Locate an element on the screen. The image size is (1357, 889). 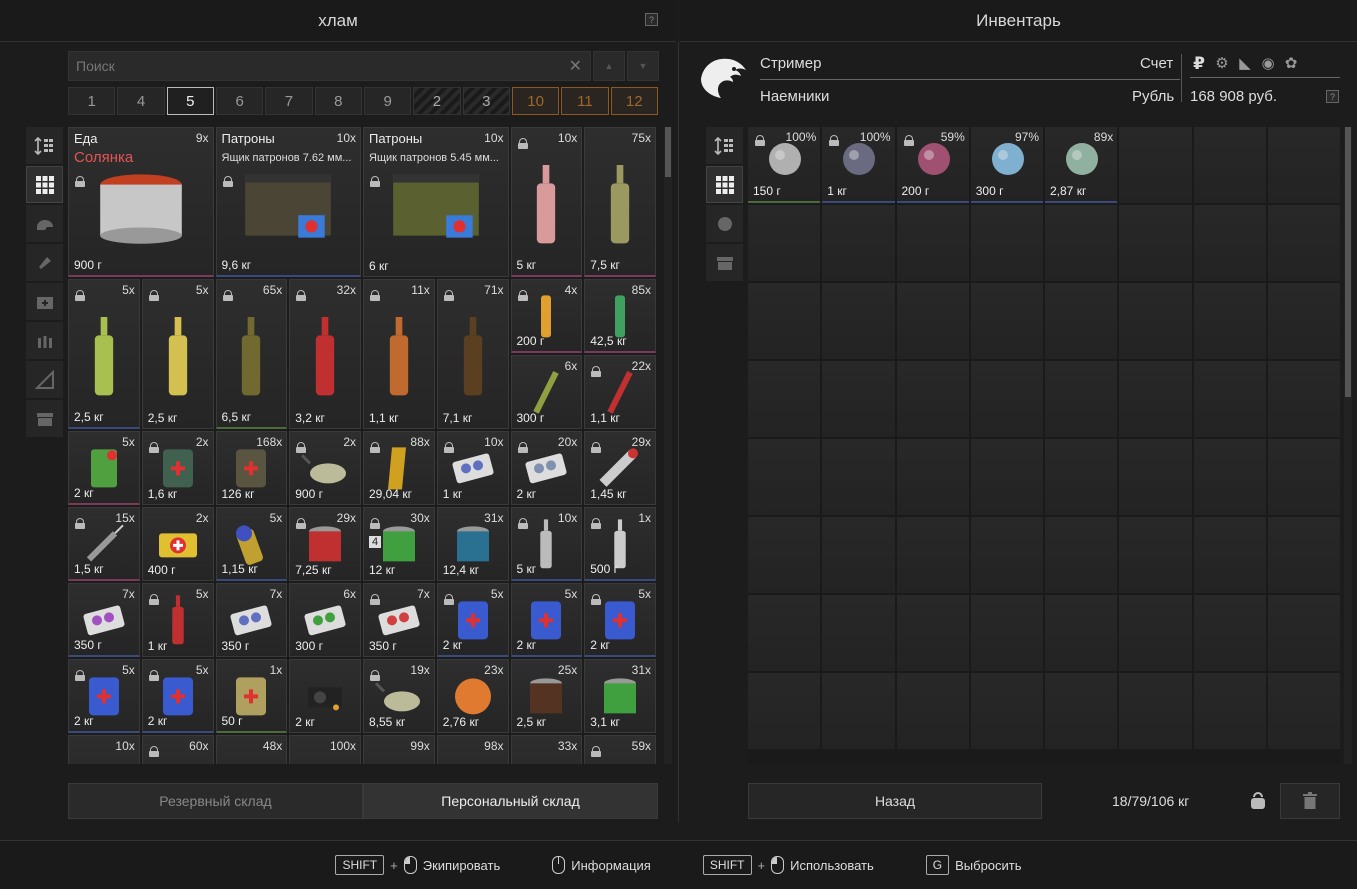
page-tab-9: 9 is located at coordinates (387, 101).